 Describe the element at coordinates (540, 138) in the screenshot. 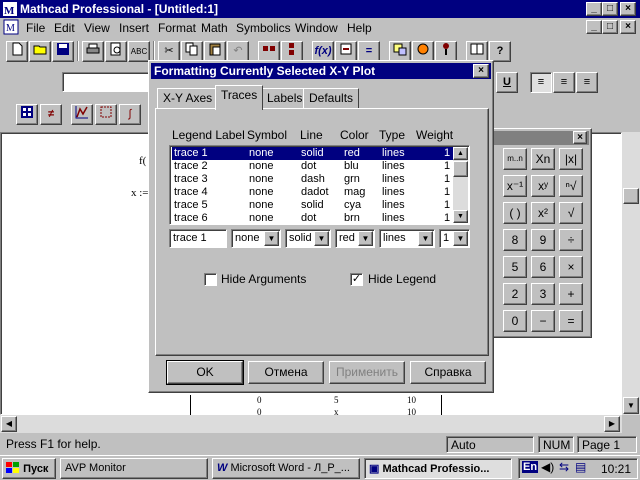

I see `palette-title-bar: ×` at that location.